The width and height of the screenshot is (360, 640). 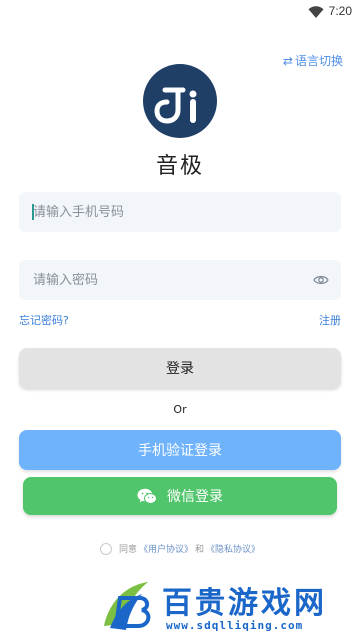 What do you see at coordinates (179, 166) in the screenshot?
I see `app-name: 音极` at bounding box center [179, 166].